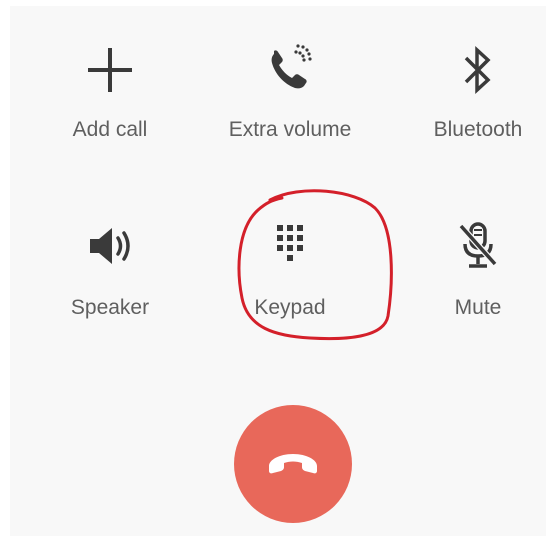 This screenshot has width=557, height=542. What do you see at coordinates (478, 129) in the screenshot?
I see `bluetooth-label: Bluetooth` at bounding box center [478, 129].